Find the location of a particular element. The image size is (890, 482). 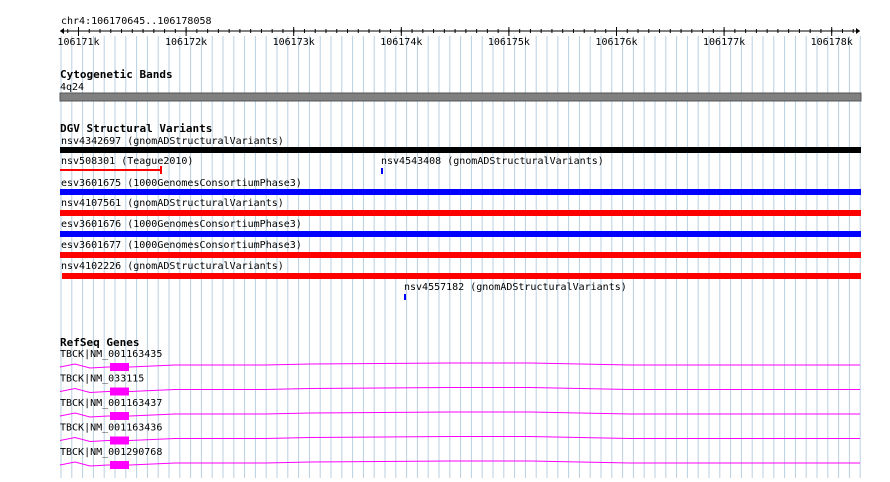

ruler-left-arrow-icon is located at coordinates (62, 31).